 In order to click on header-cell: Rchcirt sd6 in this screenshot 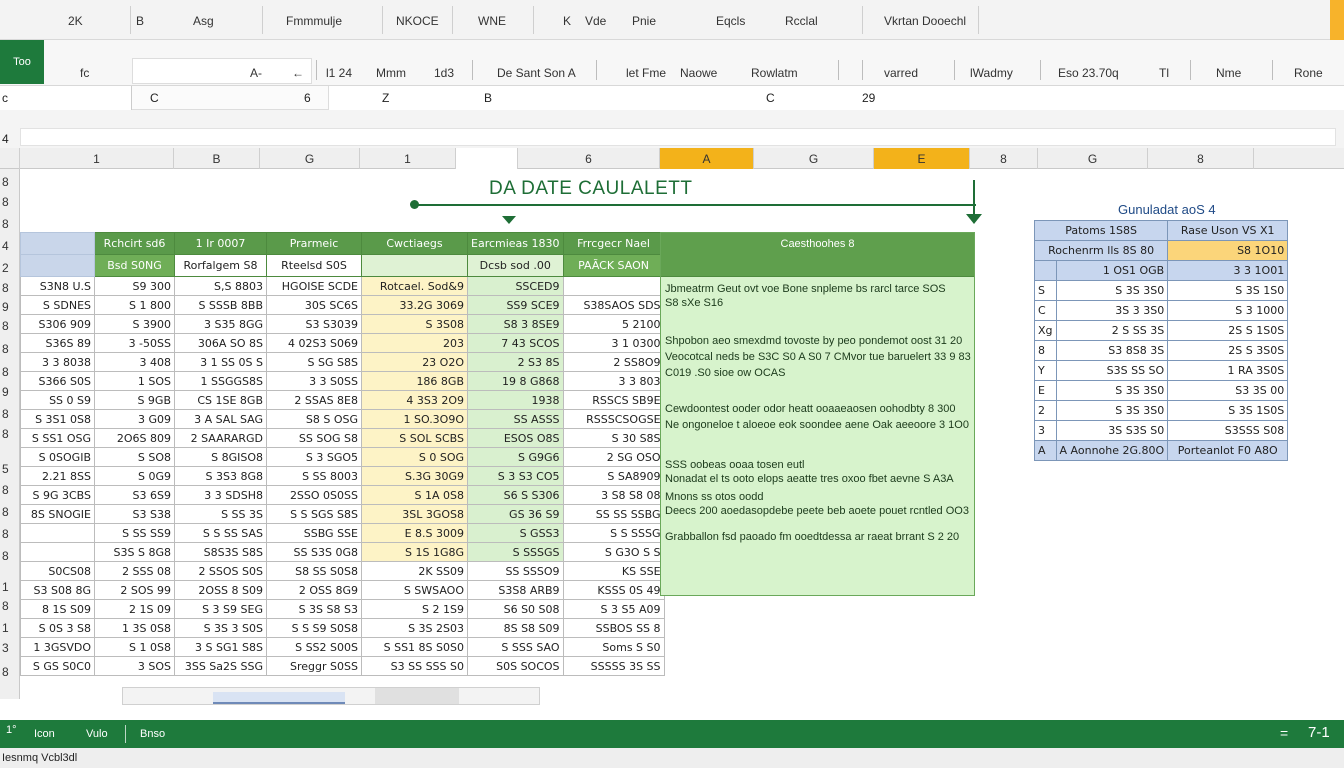, I will do `click(134, 243)`.